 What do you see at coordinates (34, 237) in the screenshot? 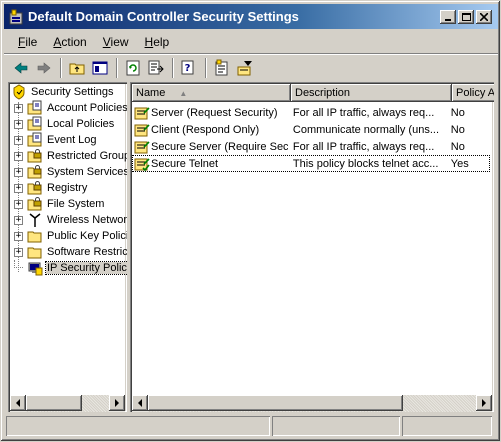
I see `folder-icon` at bounding box center [34, 237].